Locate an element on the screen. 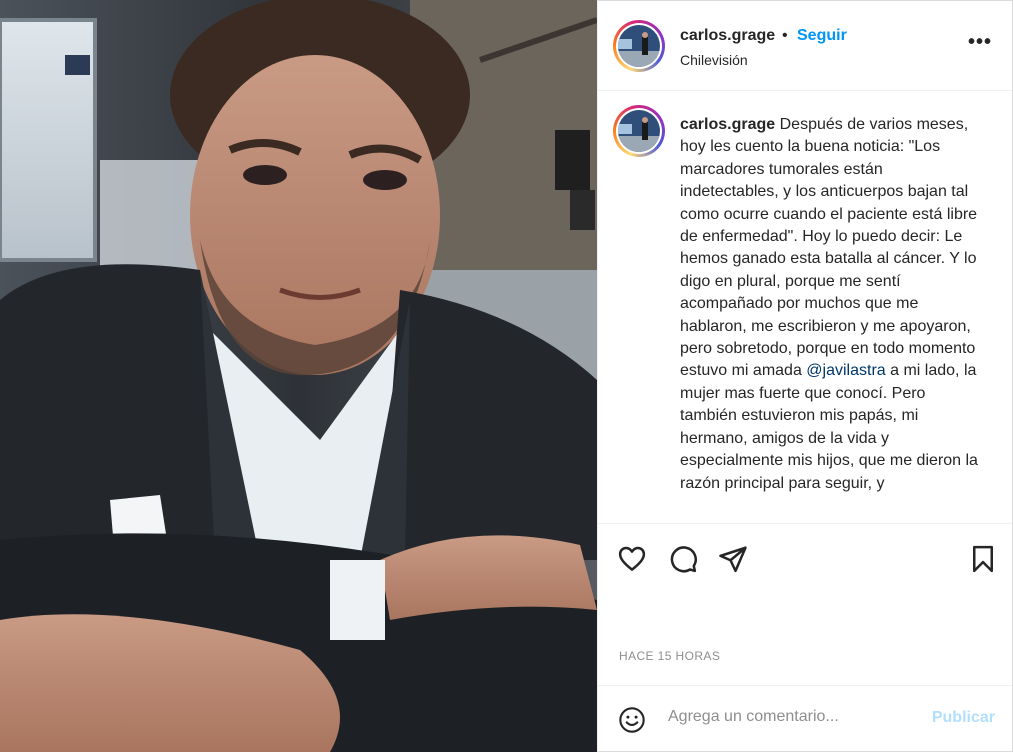 This screenshot has width=1013, height=752. smiley-icon is located at coordinates (632, 720).